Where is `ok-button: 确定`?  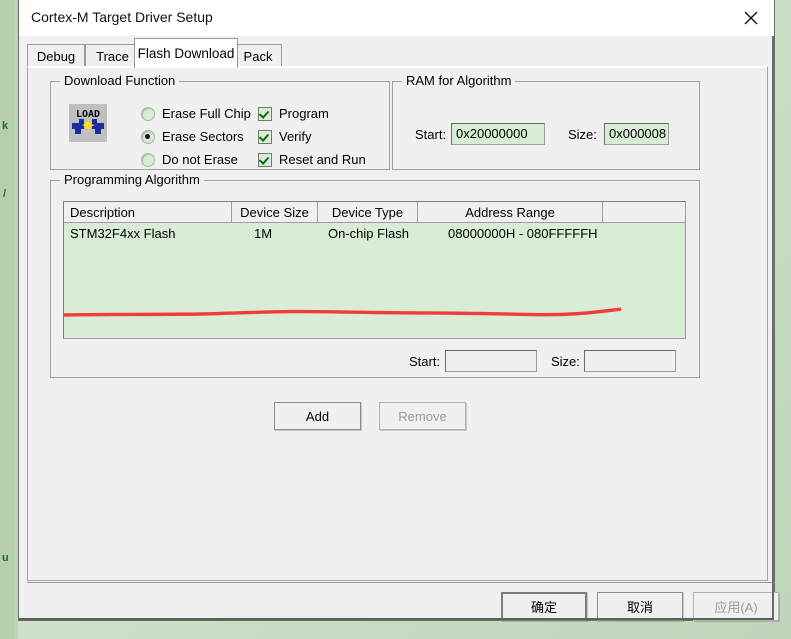
ok-button: 确定 is located at coordinates (544, 606).